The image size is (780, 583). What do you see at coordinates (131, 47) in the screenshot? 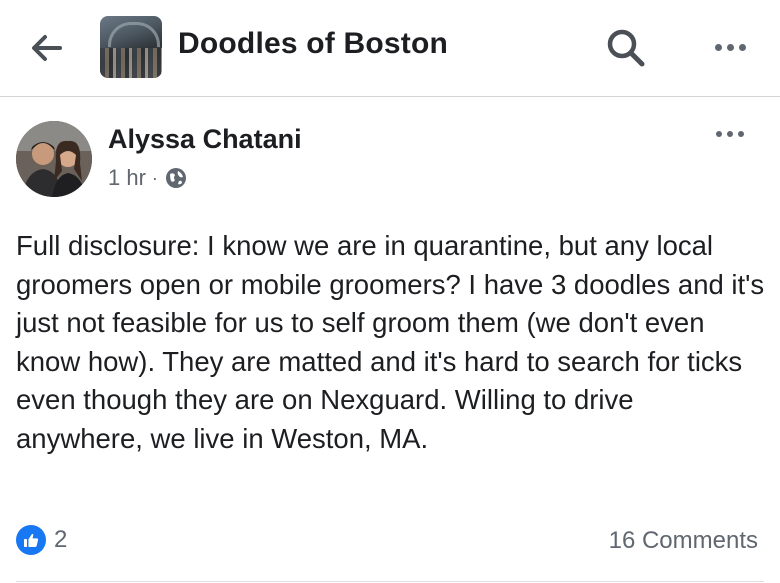
I see `group-cover-thumbnail` at bounding box center [131, 47].